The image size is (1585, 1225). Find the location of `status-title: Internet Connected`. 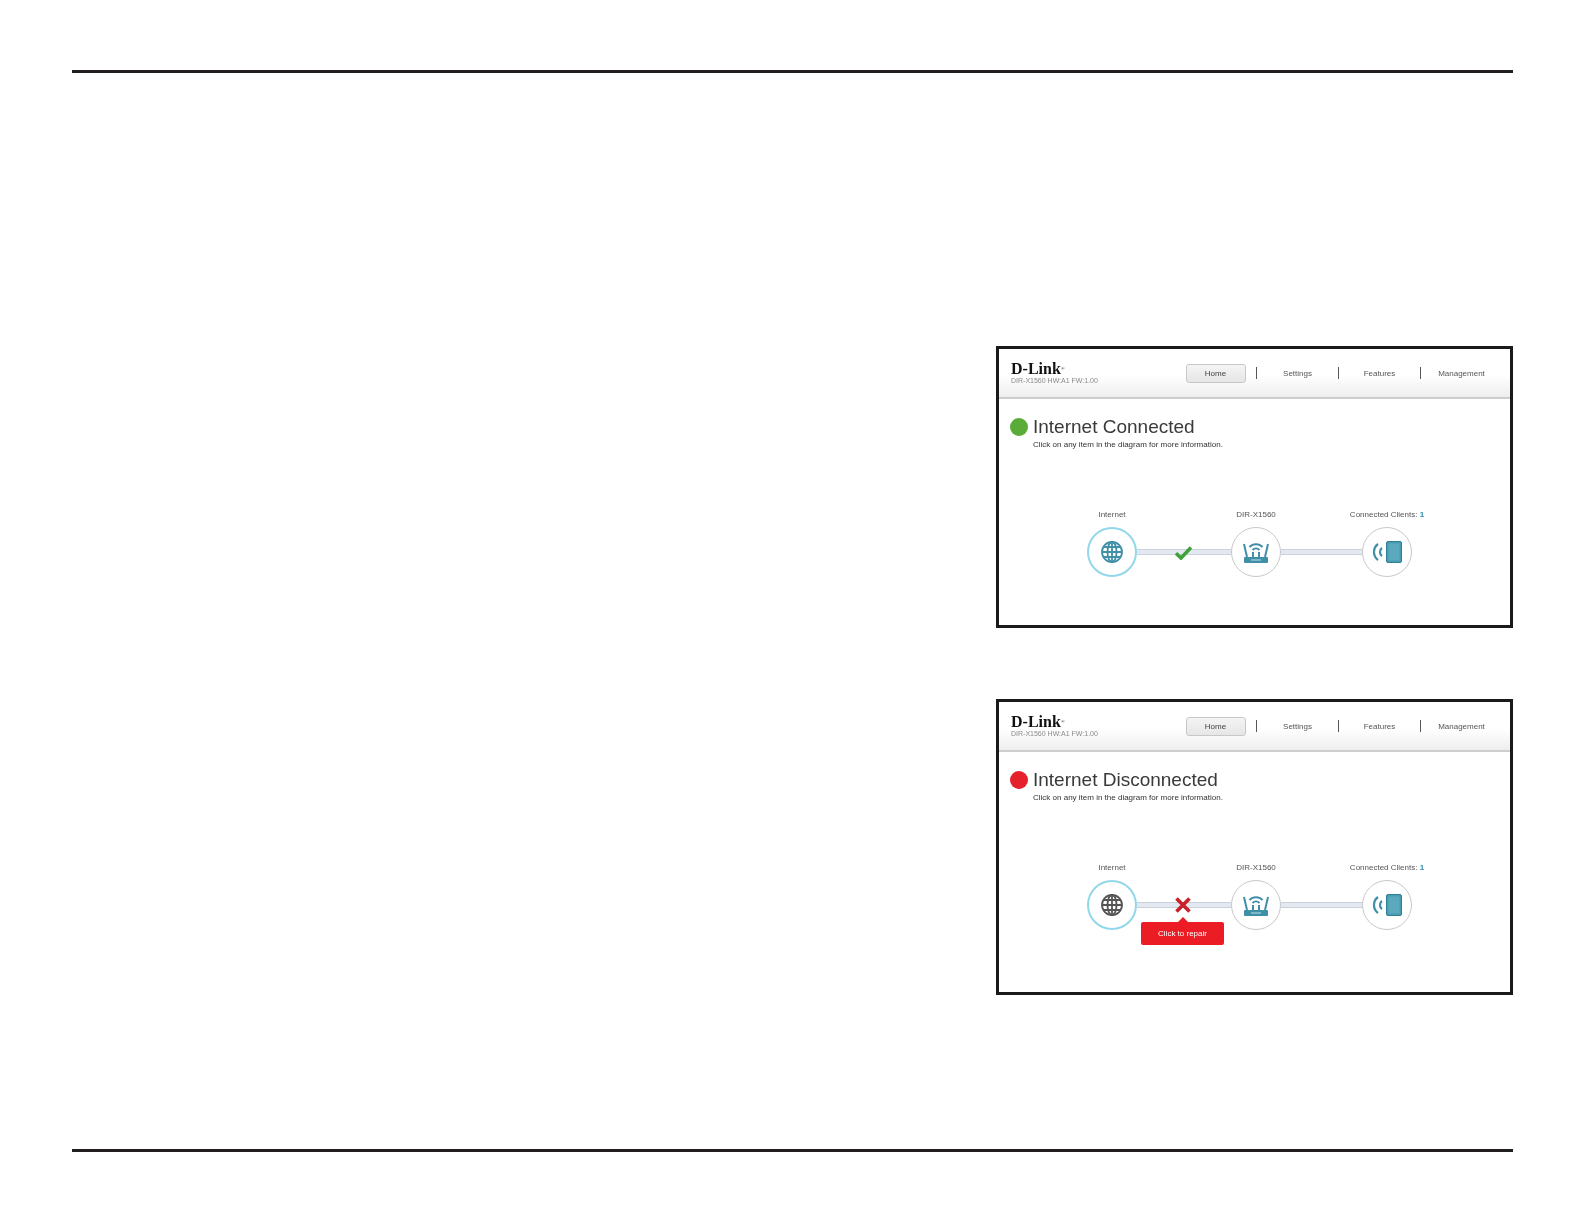

status-title: Internet Connected is located at coordinates (1114, 427).